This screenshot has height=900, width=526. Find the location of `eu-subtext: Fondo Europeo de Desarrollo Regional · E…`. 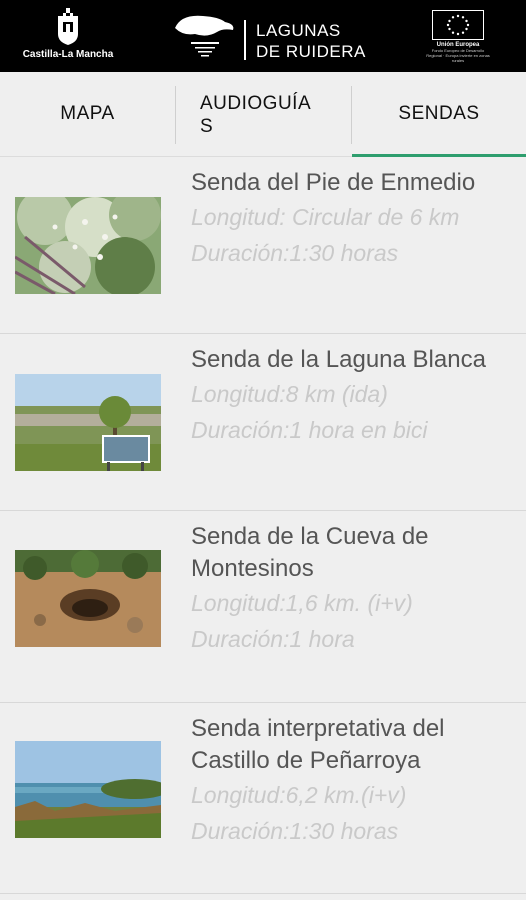

eu-subtext: Fondo Europeo de Desarrollo Regional · E… is located at coordinates (458, 55).